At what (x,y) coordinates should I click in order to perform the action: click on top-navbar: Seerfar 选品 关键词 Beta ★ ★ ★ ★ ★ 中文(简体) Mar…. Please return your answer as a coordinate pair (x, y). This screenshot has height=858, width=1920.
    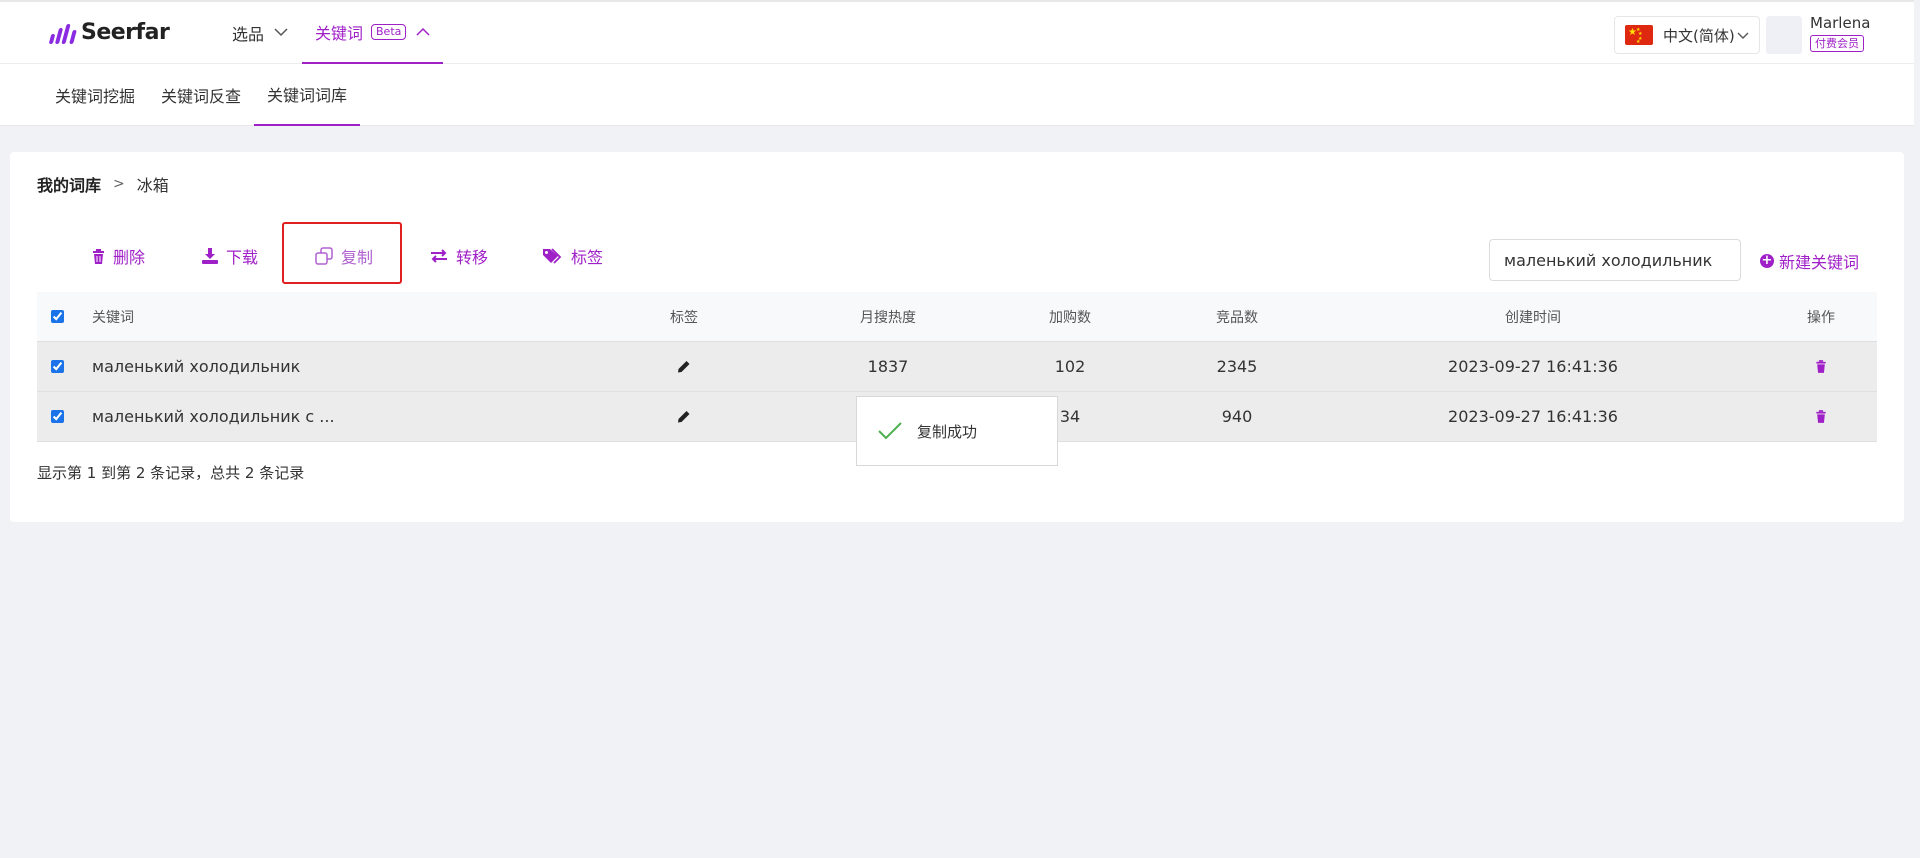
    Looking at the image, I should click on (957, 32).